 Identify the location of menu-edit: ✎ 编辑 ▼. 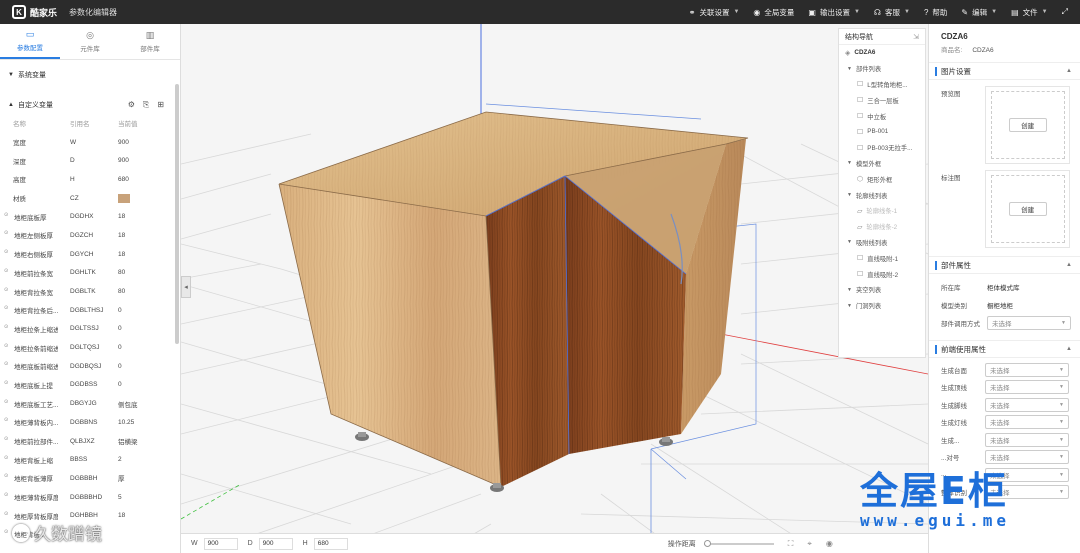
(979, 12).